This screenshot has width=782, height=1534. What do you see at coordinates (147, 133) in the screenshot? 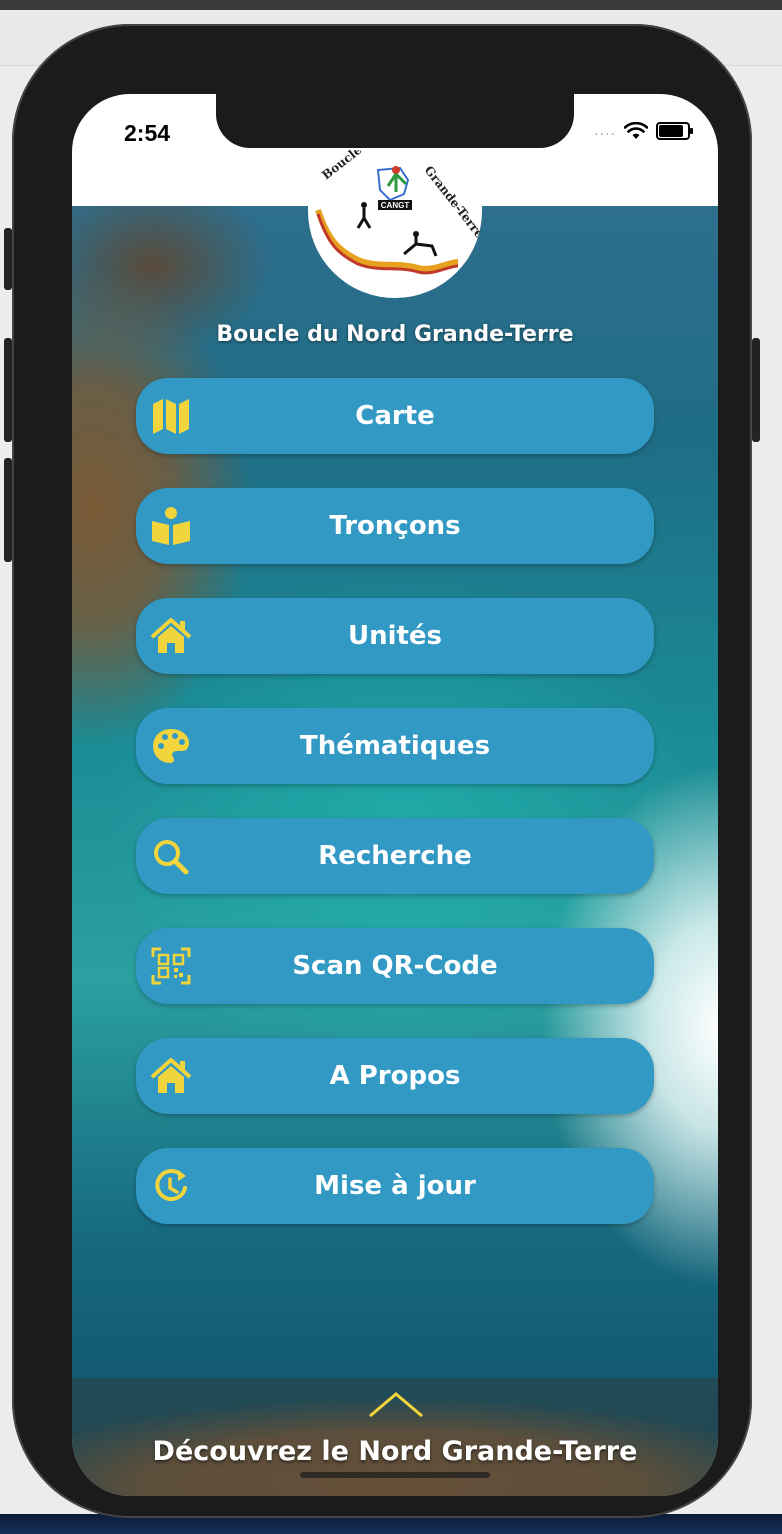
I see `status-time: 2:54` at bounding box center [147, 133].